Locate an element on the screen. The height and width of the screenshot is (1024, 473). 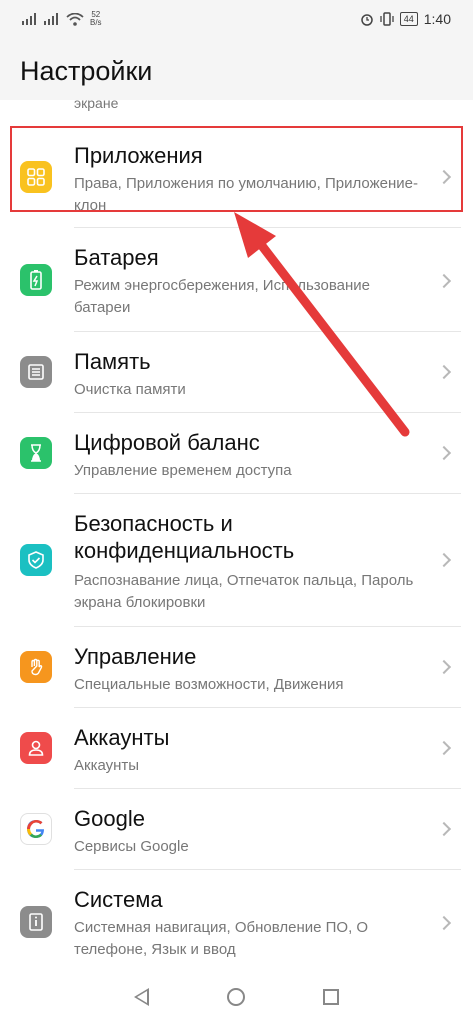
settings-item-subtitle: Аккаунты is located at coordinates (107, 765).